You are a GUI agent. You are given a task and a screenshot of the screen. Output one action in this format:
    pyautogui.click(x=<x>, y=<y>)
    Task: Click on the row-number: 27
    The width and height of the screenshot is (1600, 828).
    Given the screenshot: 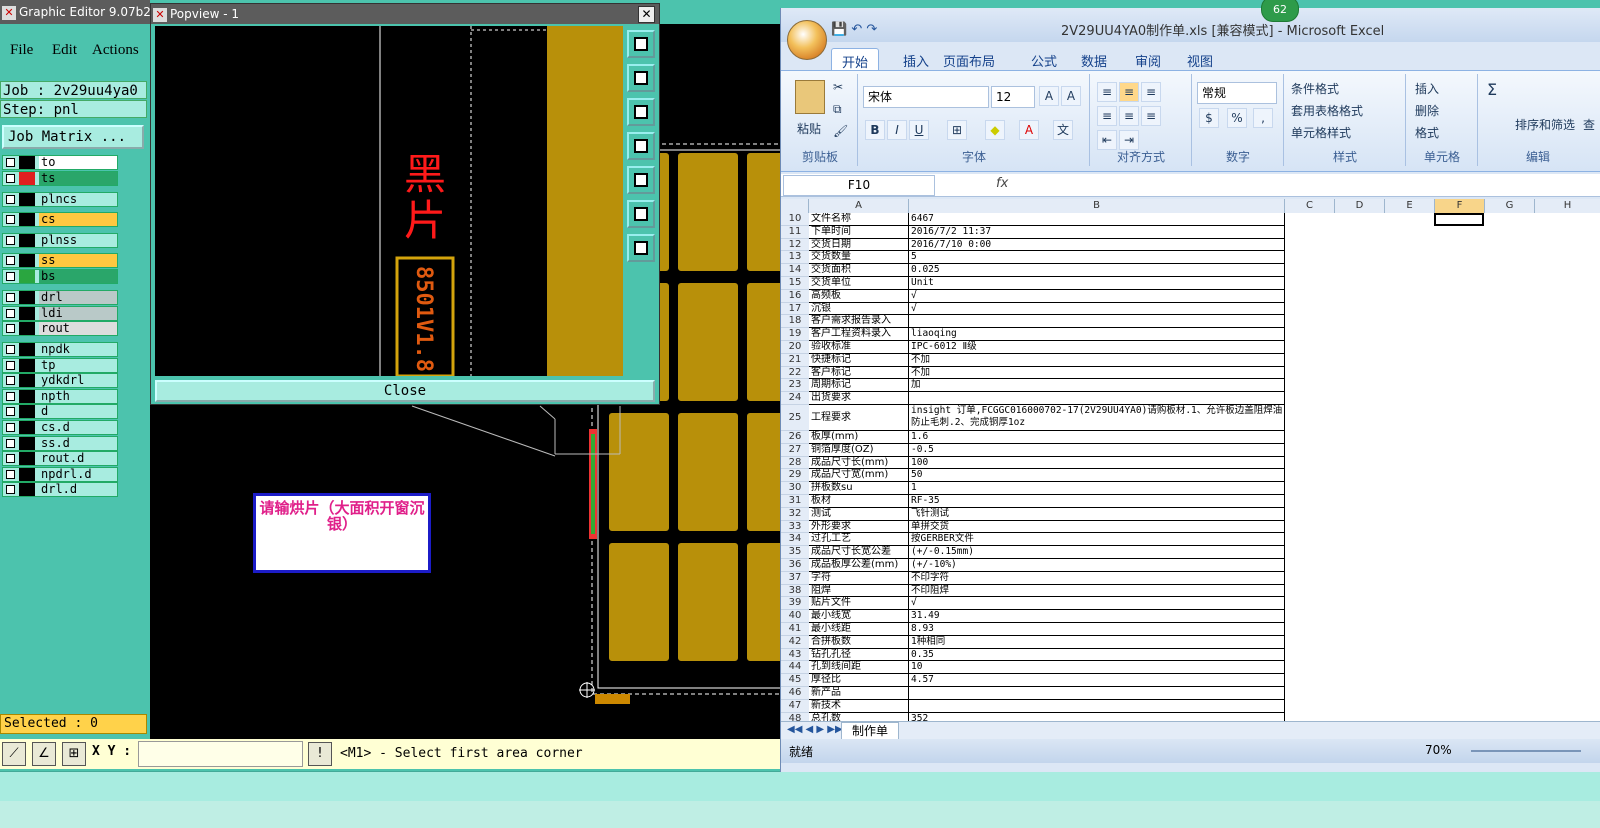 What is the action you would take?
    pyautogui.click(x=795, y=450)
    